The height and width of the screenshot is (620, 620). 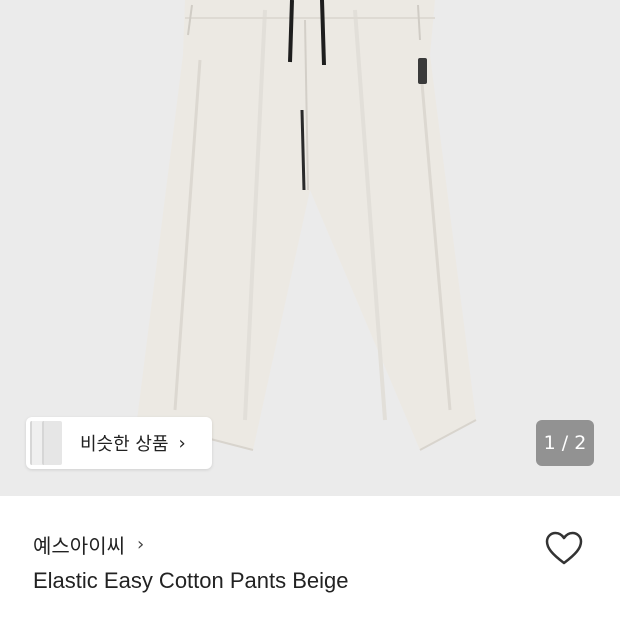 I want to click on brand-name: 예스아이씨, so click(x=79, y=546).